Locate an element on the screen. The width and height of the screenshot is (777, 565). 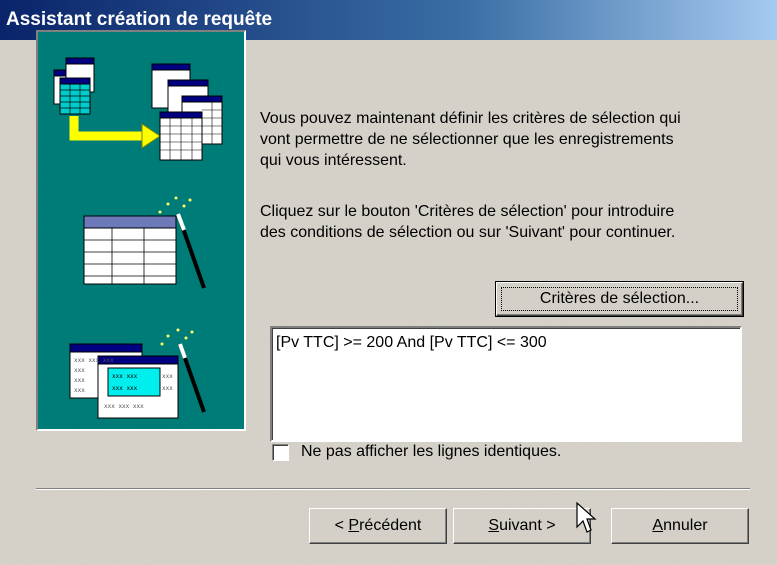
previous-button: < Précédent is located at coordinates (378, 526).